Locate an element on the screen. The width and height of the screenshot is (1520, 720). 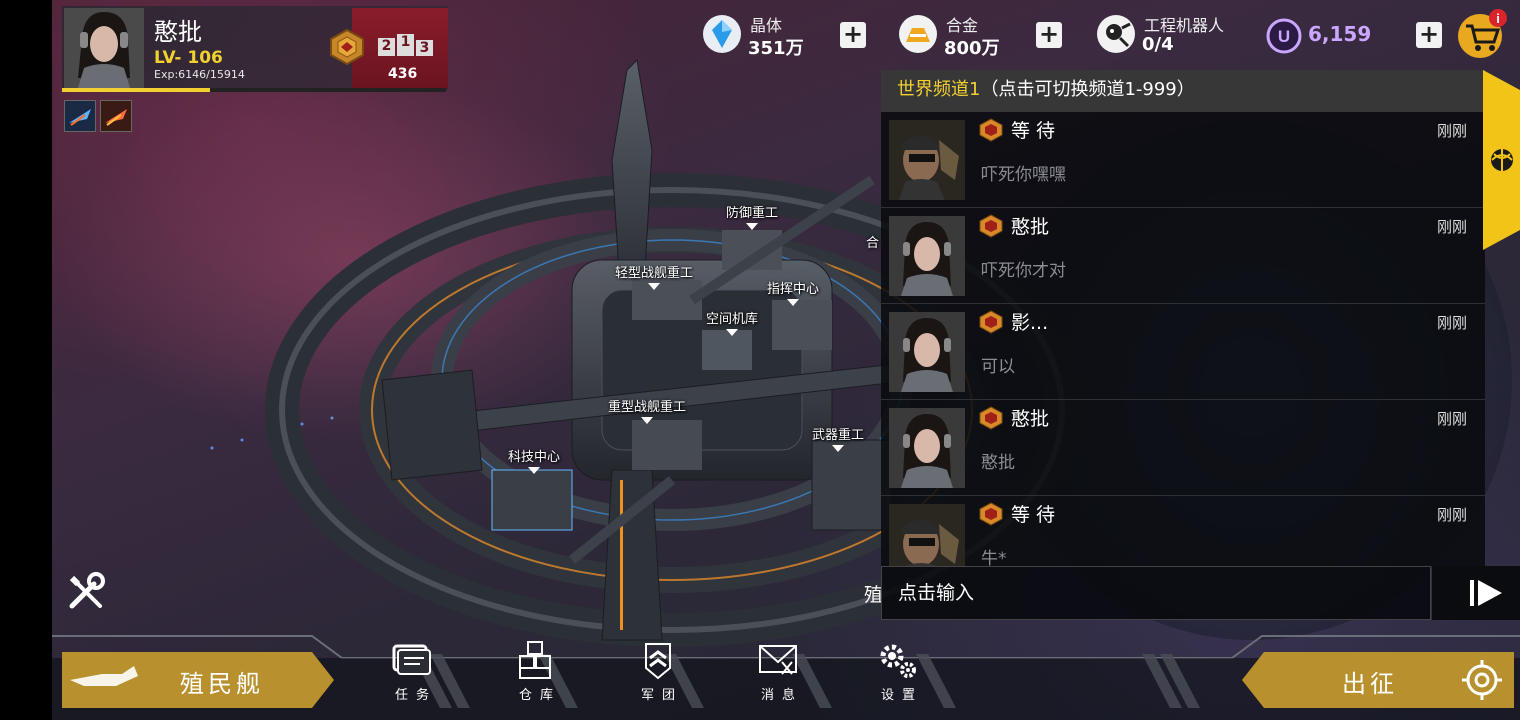
expedition-label: 出征 is located at coordinates (1370, 684).